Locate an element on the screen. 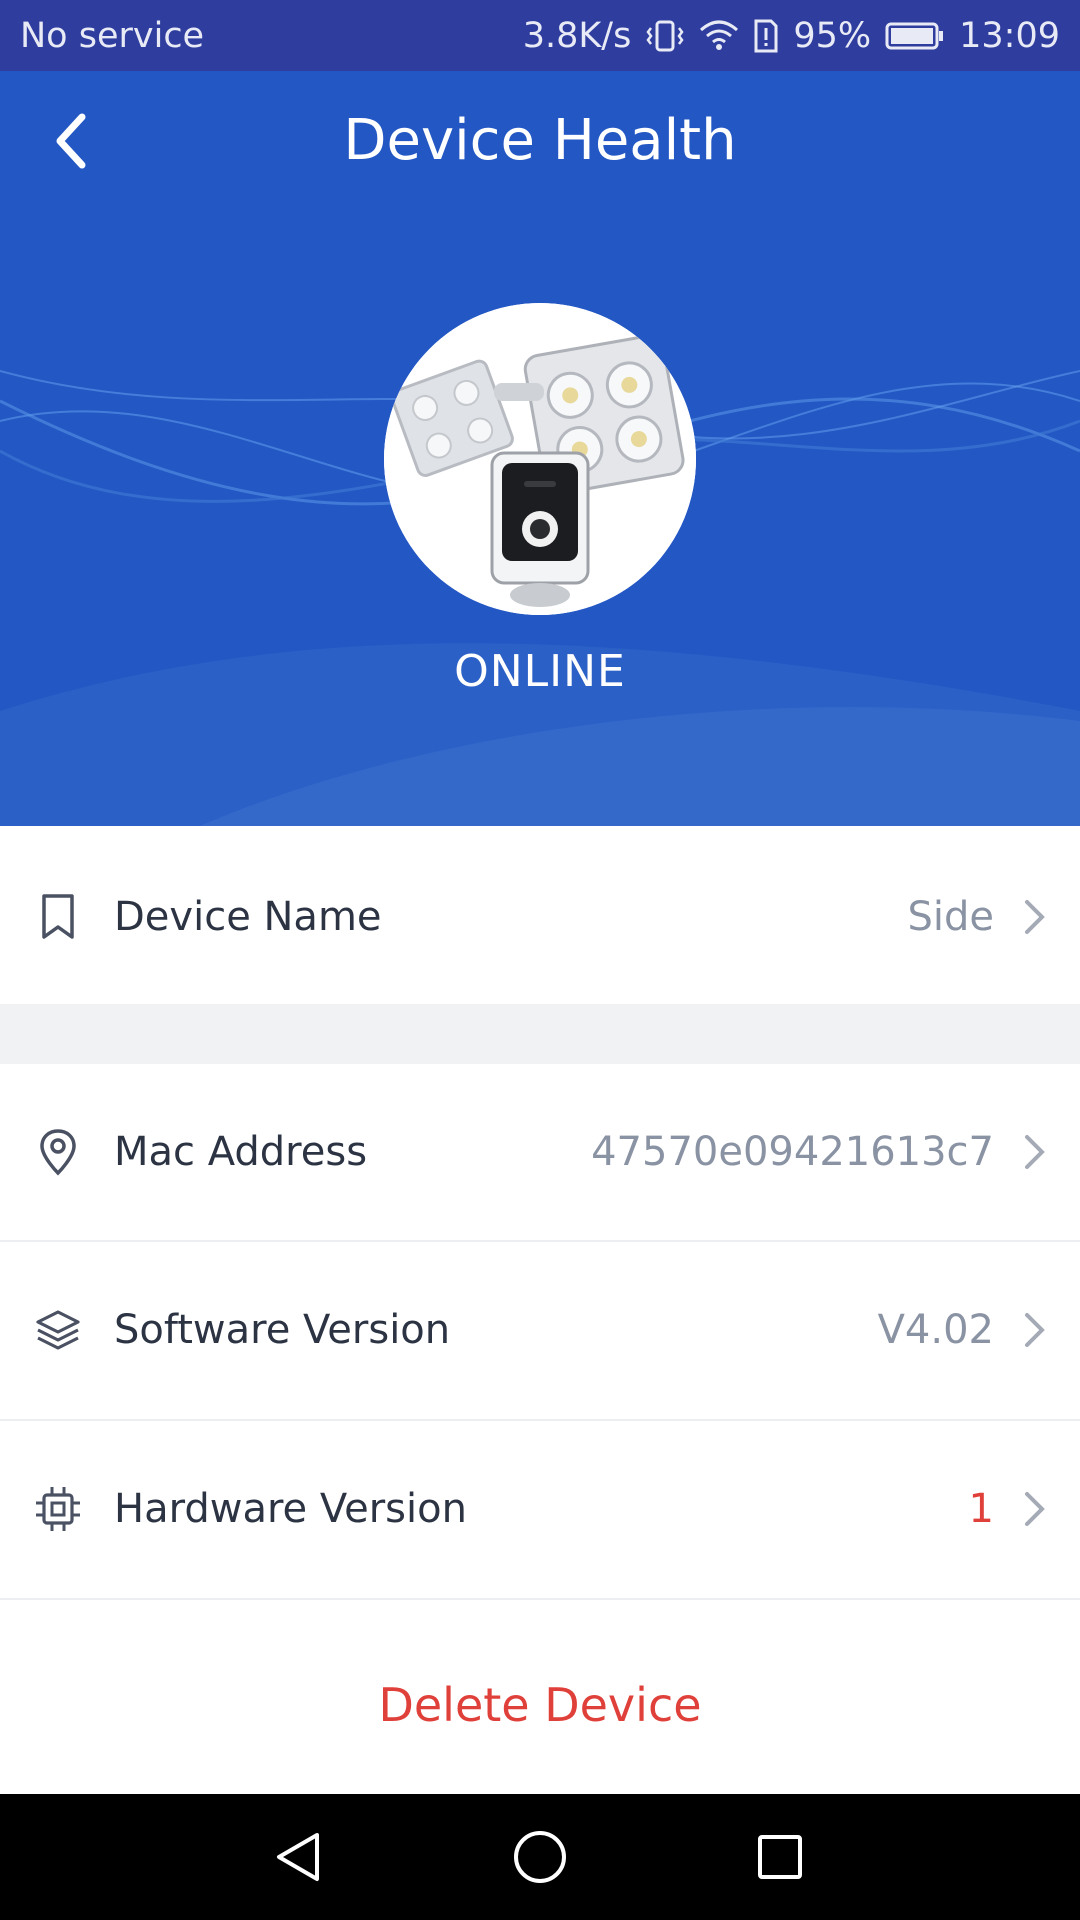 The image size is (1080, 1920). device-name-label: Device Name is located at coordinates (248, 917).